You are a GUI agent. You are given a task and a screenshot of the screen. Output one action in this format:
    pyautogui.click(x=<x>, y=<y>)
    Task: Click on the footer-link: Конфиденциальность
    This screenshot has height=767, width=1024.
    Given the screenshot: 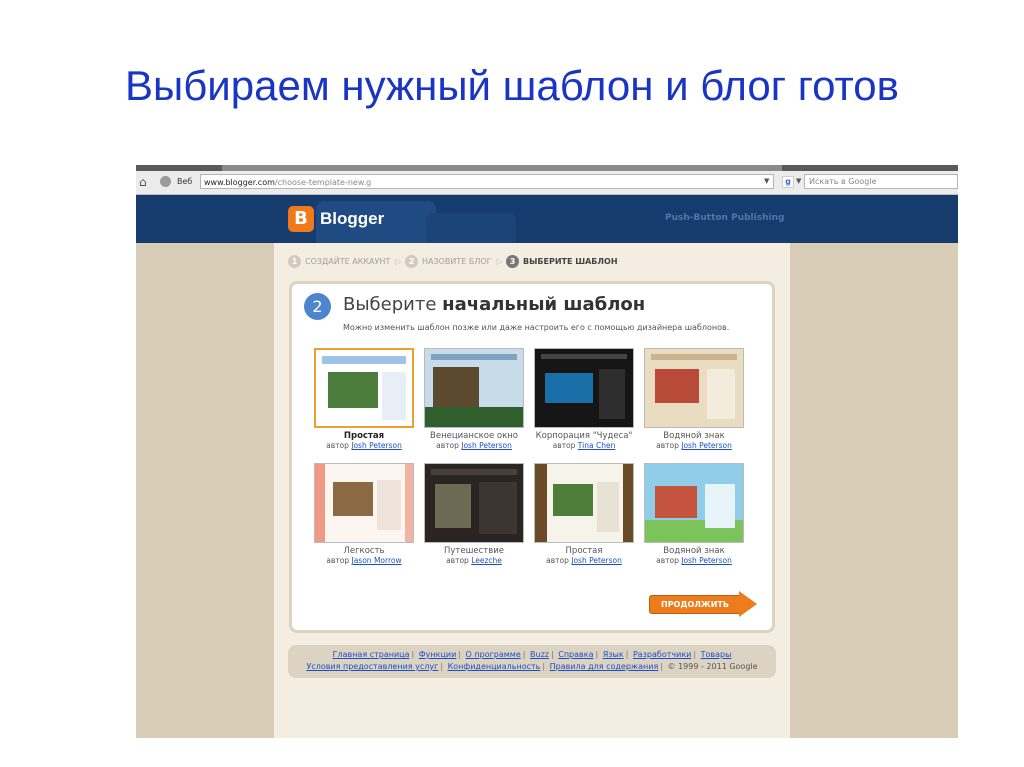 What is the action you would take?
    pyautogui.click(x=494, y=666)
    